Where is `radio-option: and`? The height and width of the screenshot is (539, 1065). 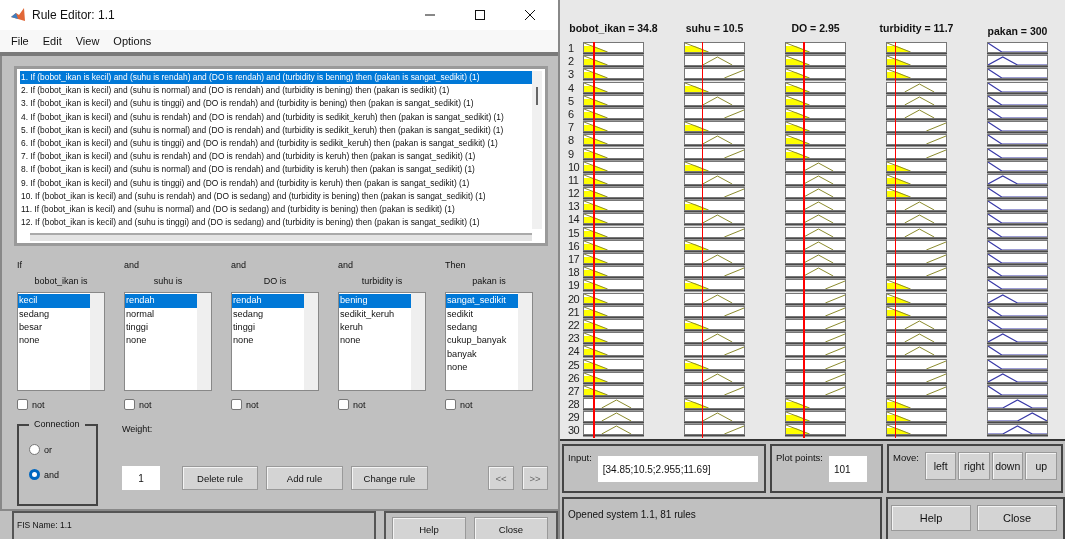 radio-option: and is located at coordinates (62, 475).